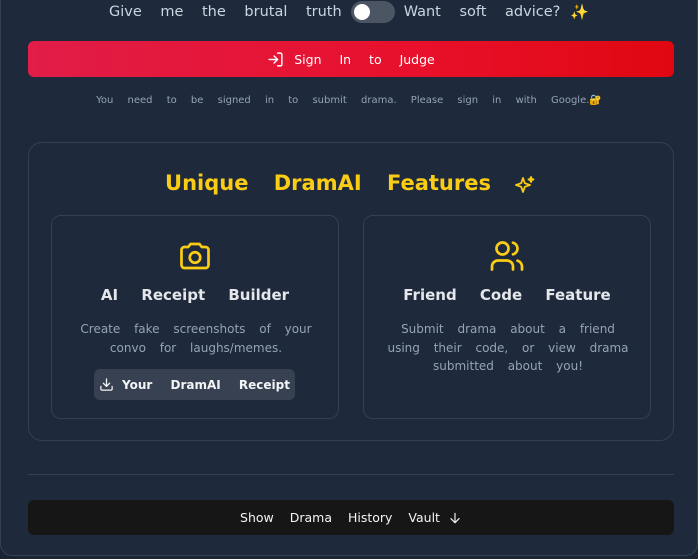  Describe the element at coordinates (364, 59) in the screenshot. I see `sign-in-label: Sign In to Judge` at that location.